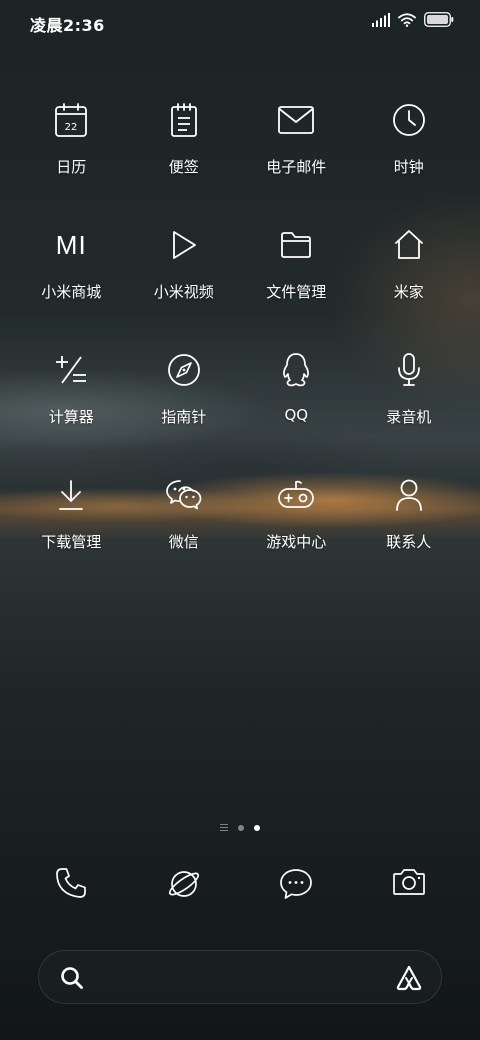 This screenshot has height=1040, width=480. Describe the element at coordinates (296, 370) in the screenshot. I see `qq-penguin-icon` at that location.